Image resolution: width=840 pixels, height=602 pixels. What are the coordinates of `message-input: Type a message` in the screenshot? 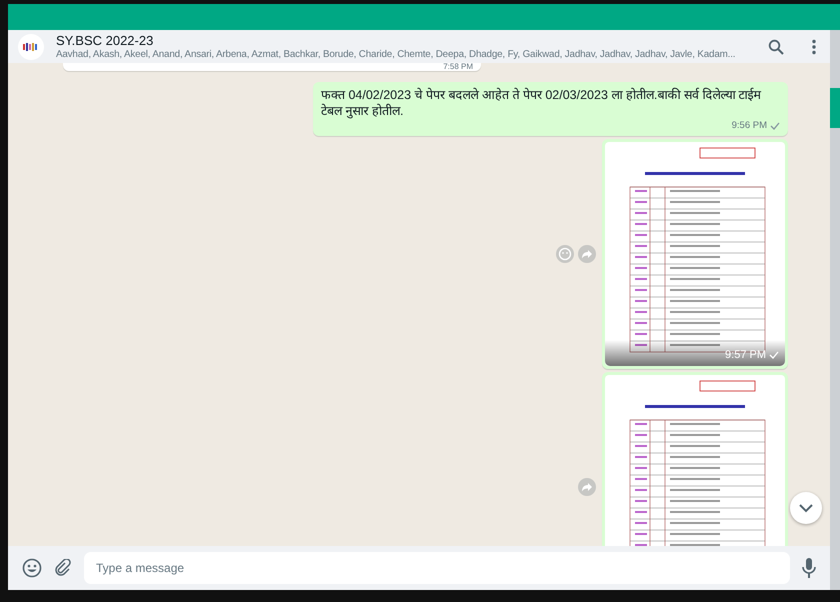 It's located at (437, 568).